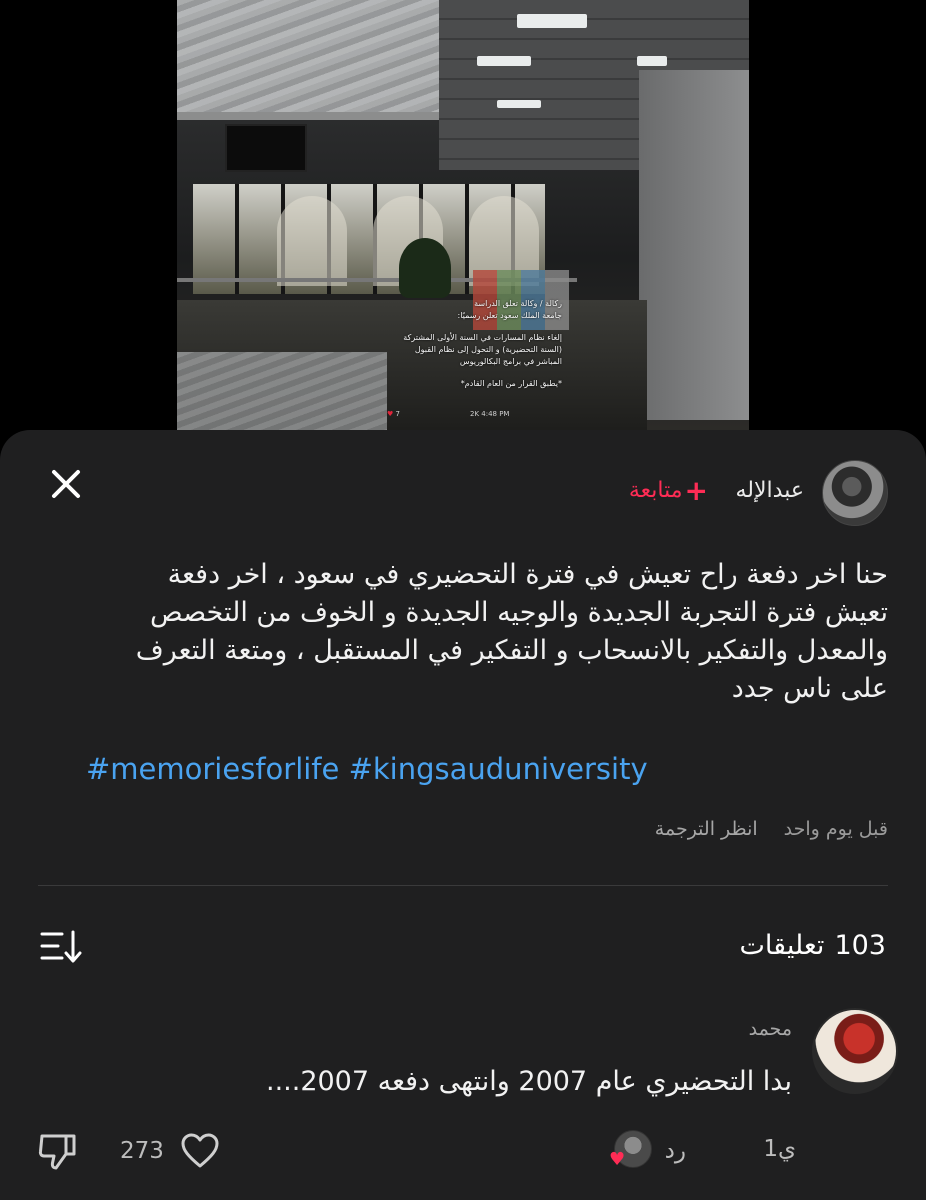  Describe the element at coordinates (694, 245) in the screenshot. I see `corridor-wall` at that location.